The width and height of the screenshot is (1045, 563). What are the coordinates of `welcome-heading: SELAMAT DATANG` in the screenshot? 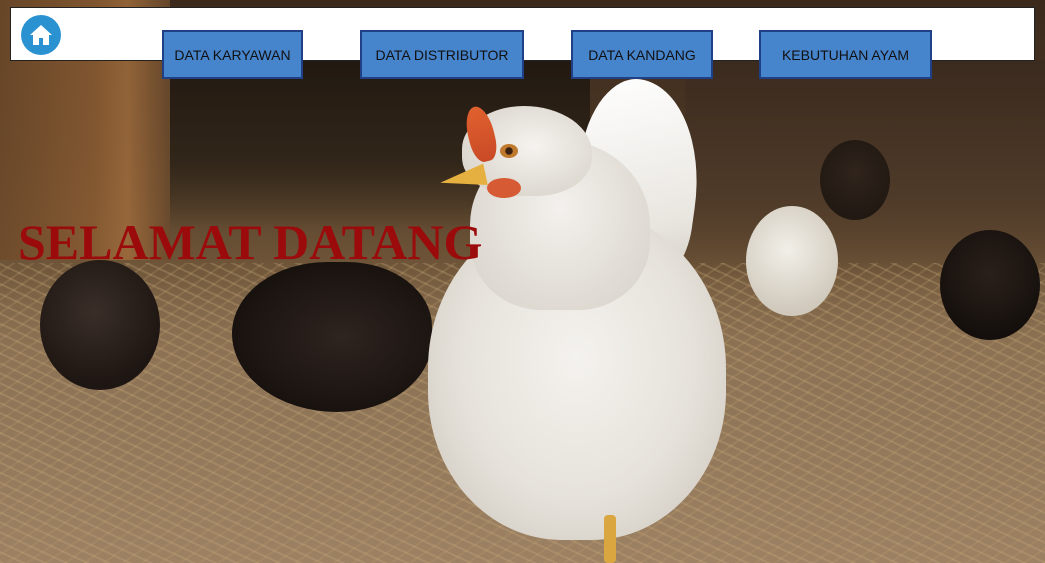 It's located at (250, 242).